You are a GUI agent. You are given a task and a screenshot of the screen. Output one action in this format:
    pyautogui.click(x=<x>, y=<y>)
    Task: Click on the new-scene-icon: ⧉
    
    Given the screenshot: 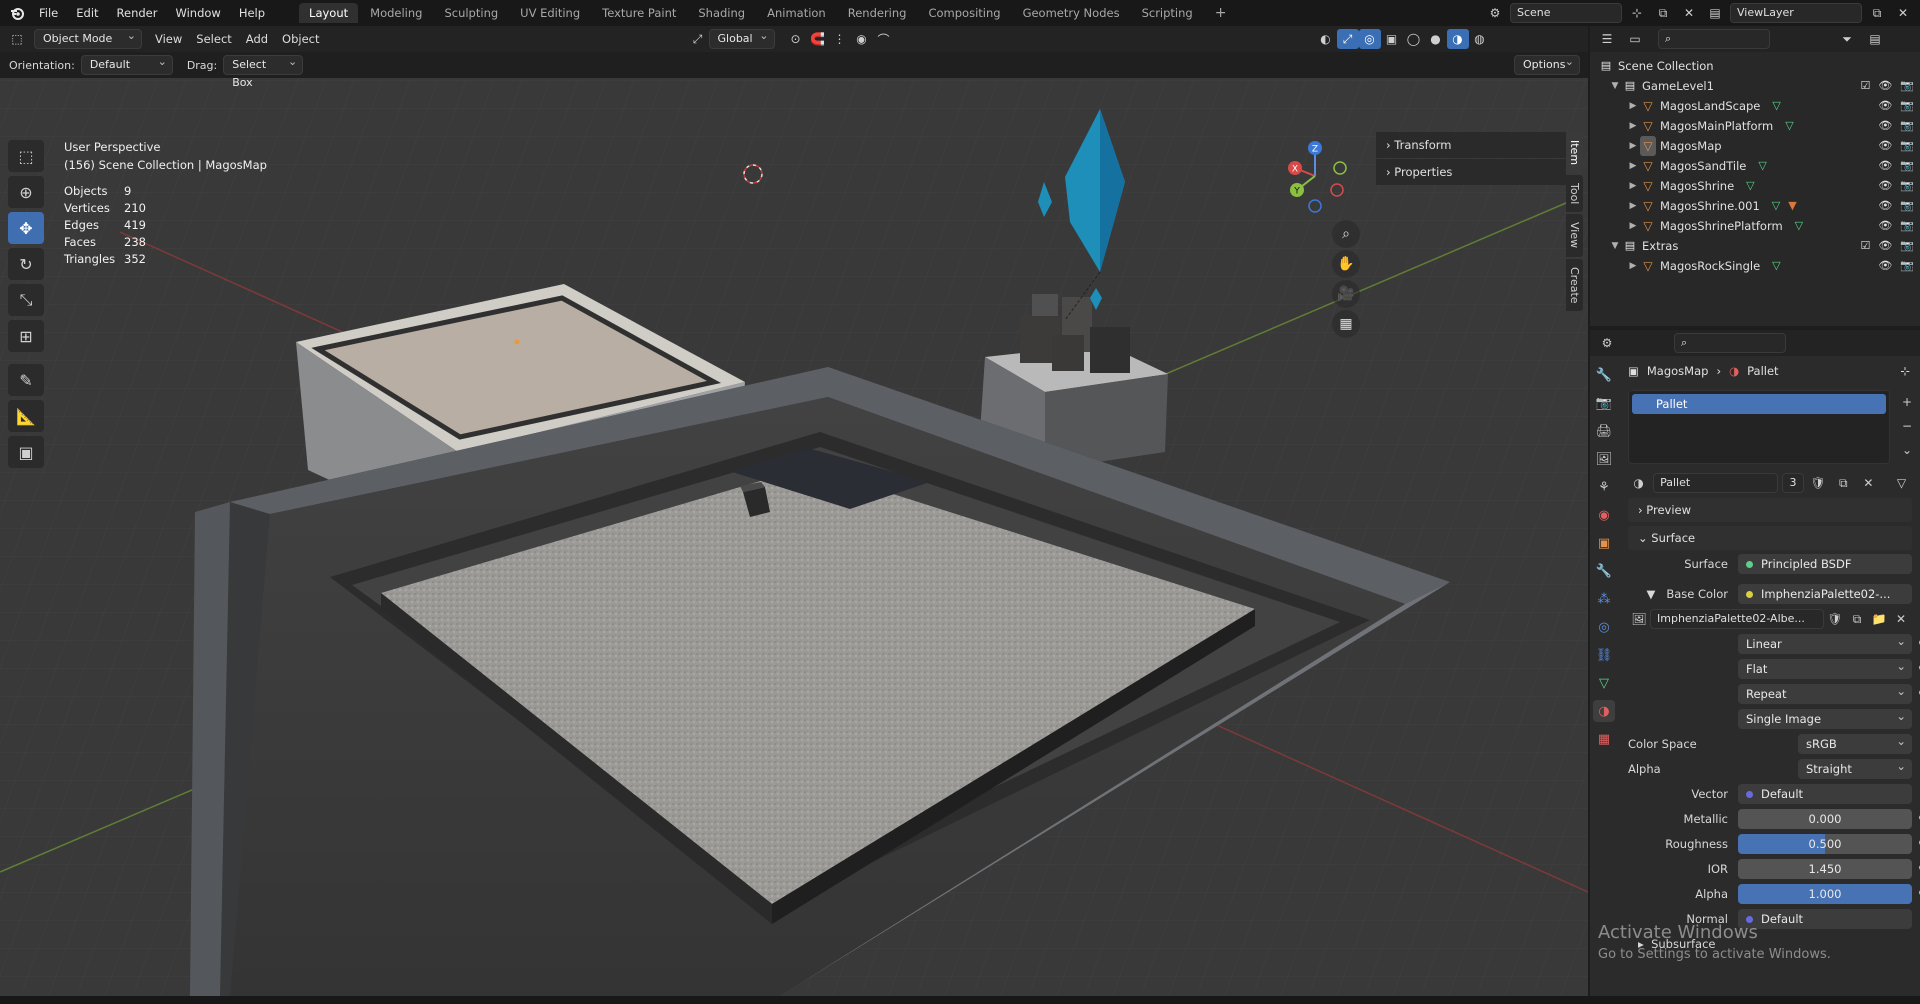 What is the action you would take?
    pyautogui.click(x=1663, y=13)
    